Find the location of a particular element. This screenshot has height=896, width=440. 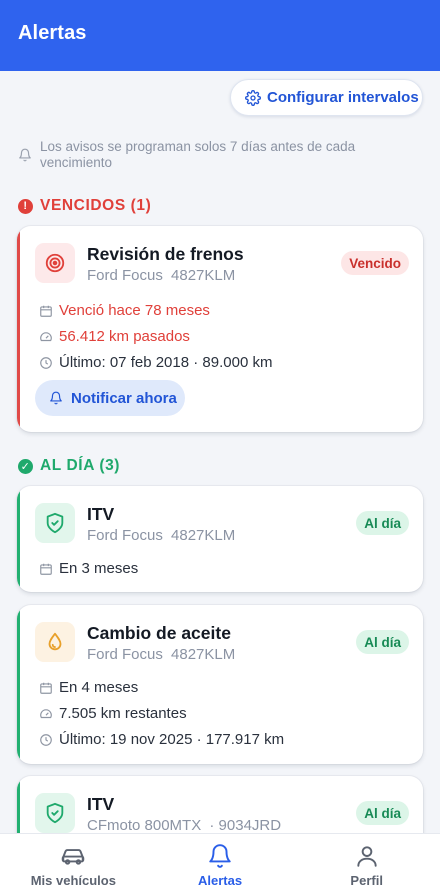

section-overdue-label: VENCIDOS (1) is located at coordinates (96, 205).